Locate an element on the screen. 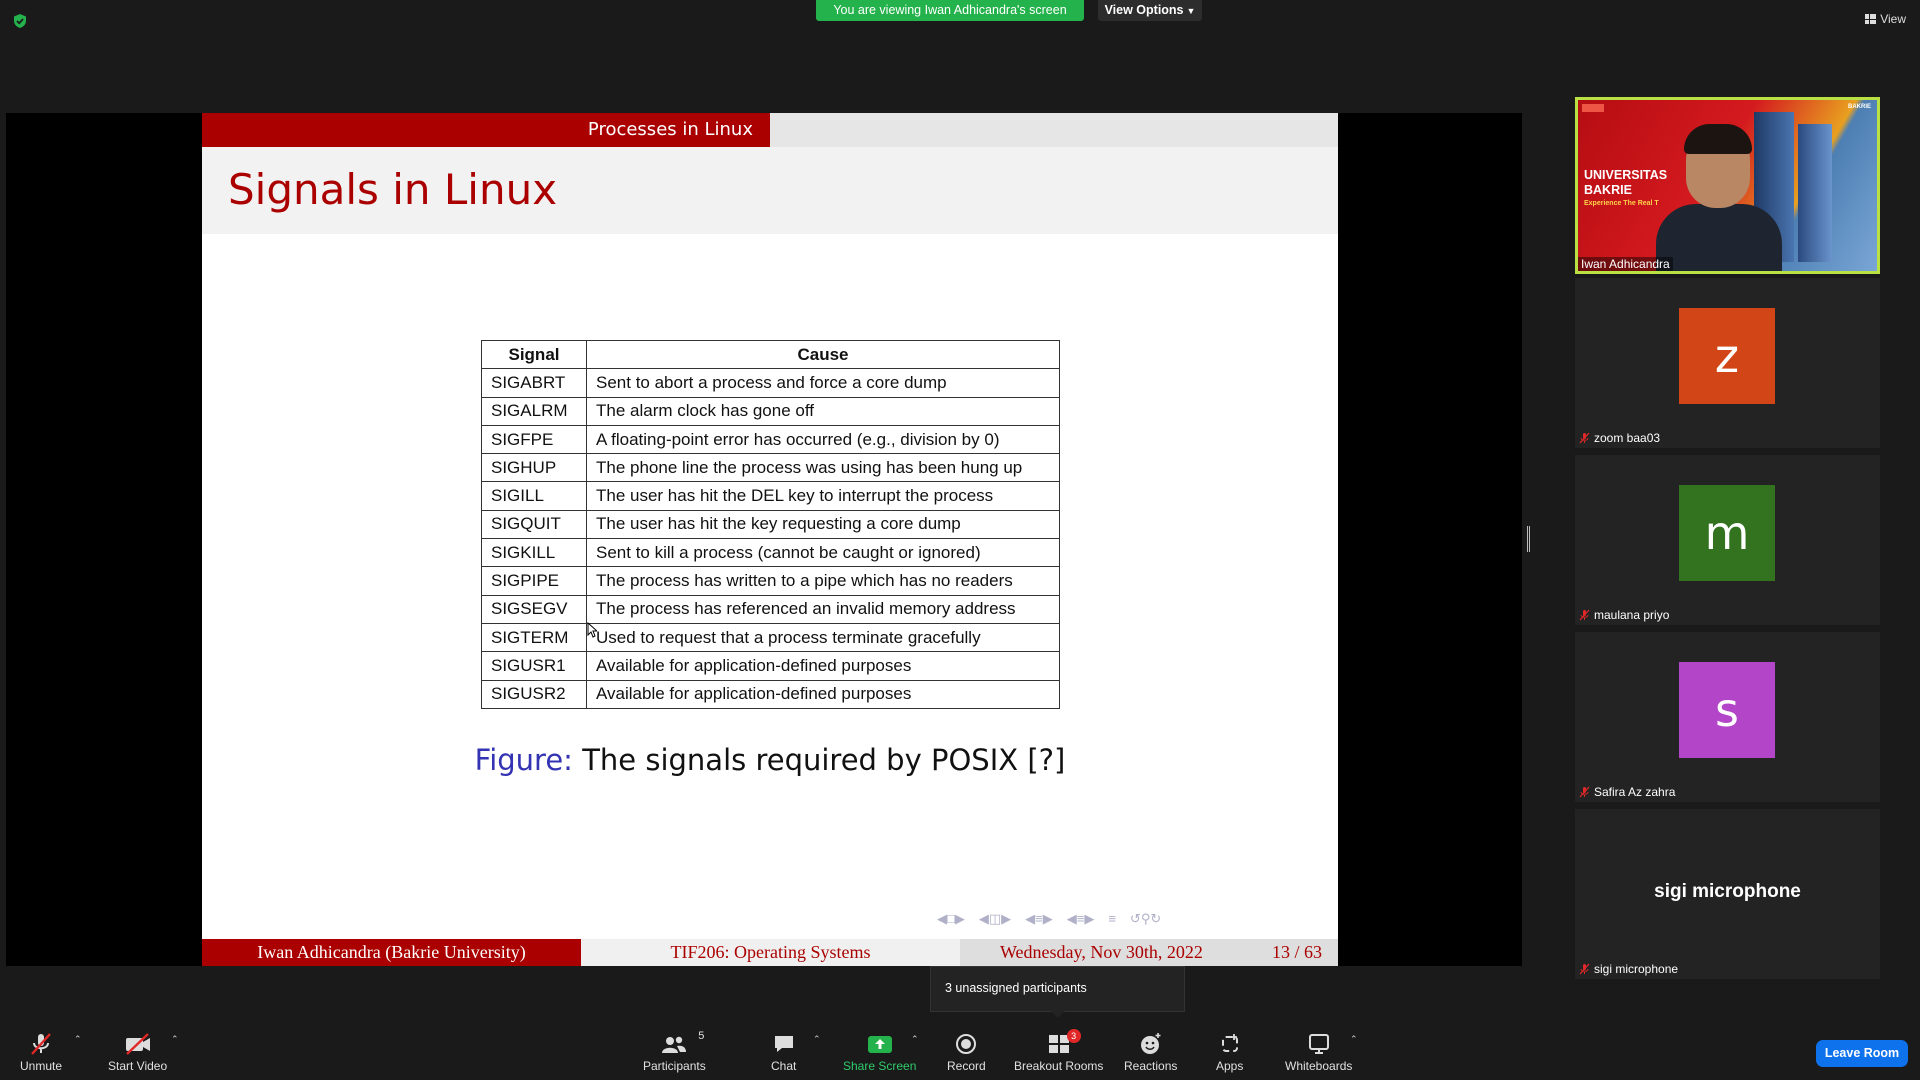  record-button: Record is located at coordinates (966, 1052).